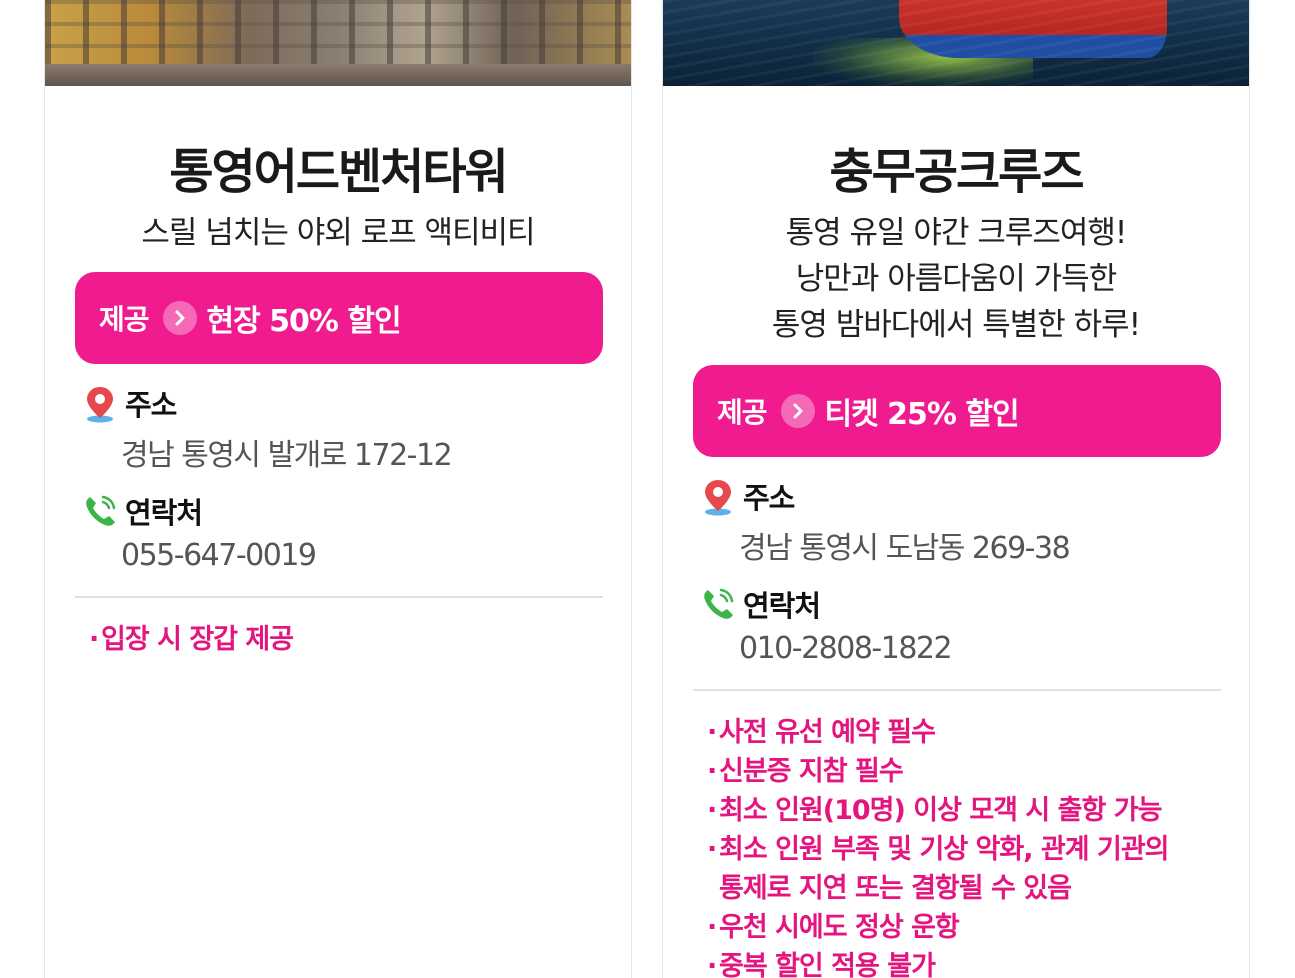 This screenshot has height=978, width=1295. I want to click on note-item: 우천 시에도 정상 운항, so click(938, 927).